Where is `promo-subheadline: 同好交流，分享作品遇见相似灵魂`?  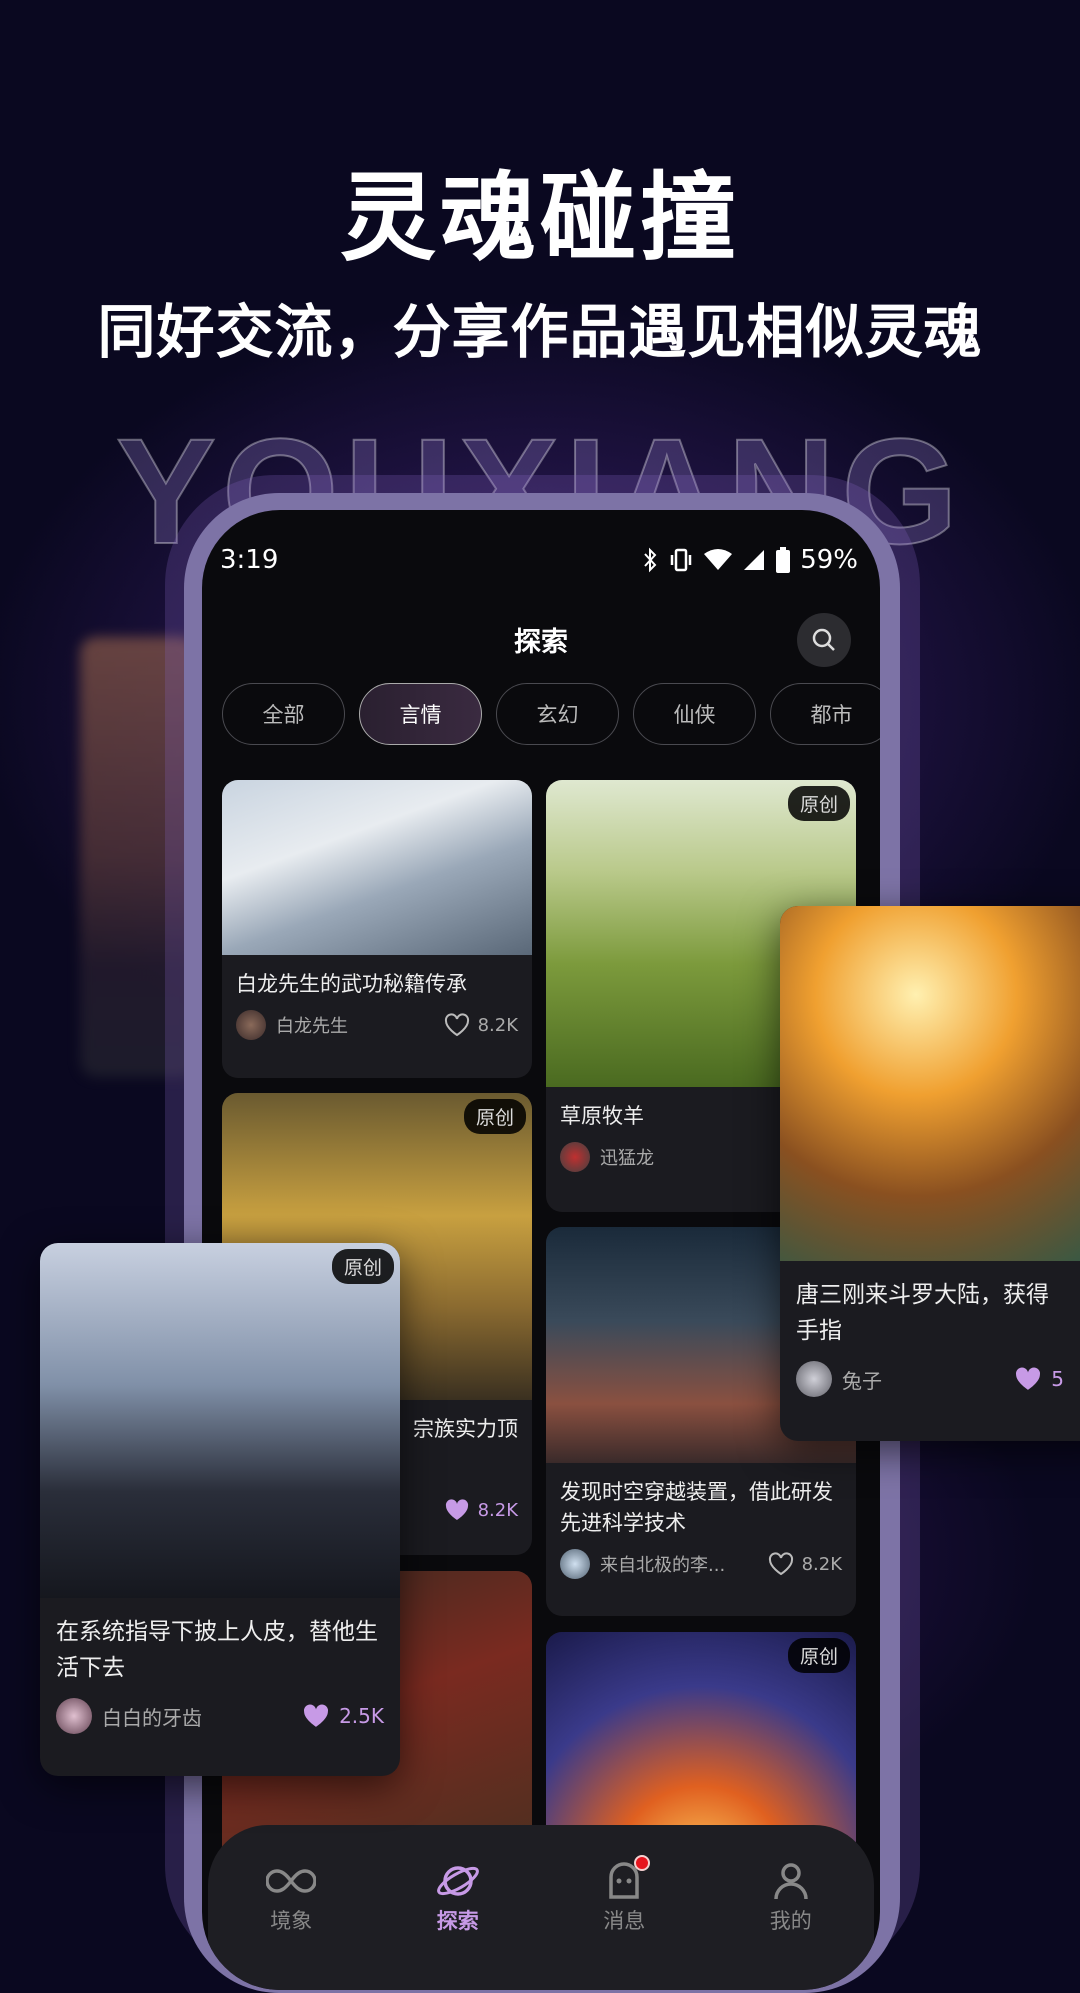
promo-subheadline: 同好交流，分享作品遇见相似灵魂 is located at coordinates (540, 332).